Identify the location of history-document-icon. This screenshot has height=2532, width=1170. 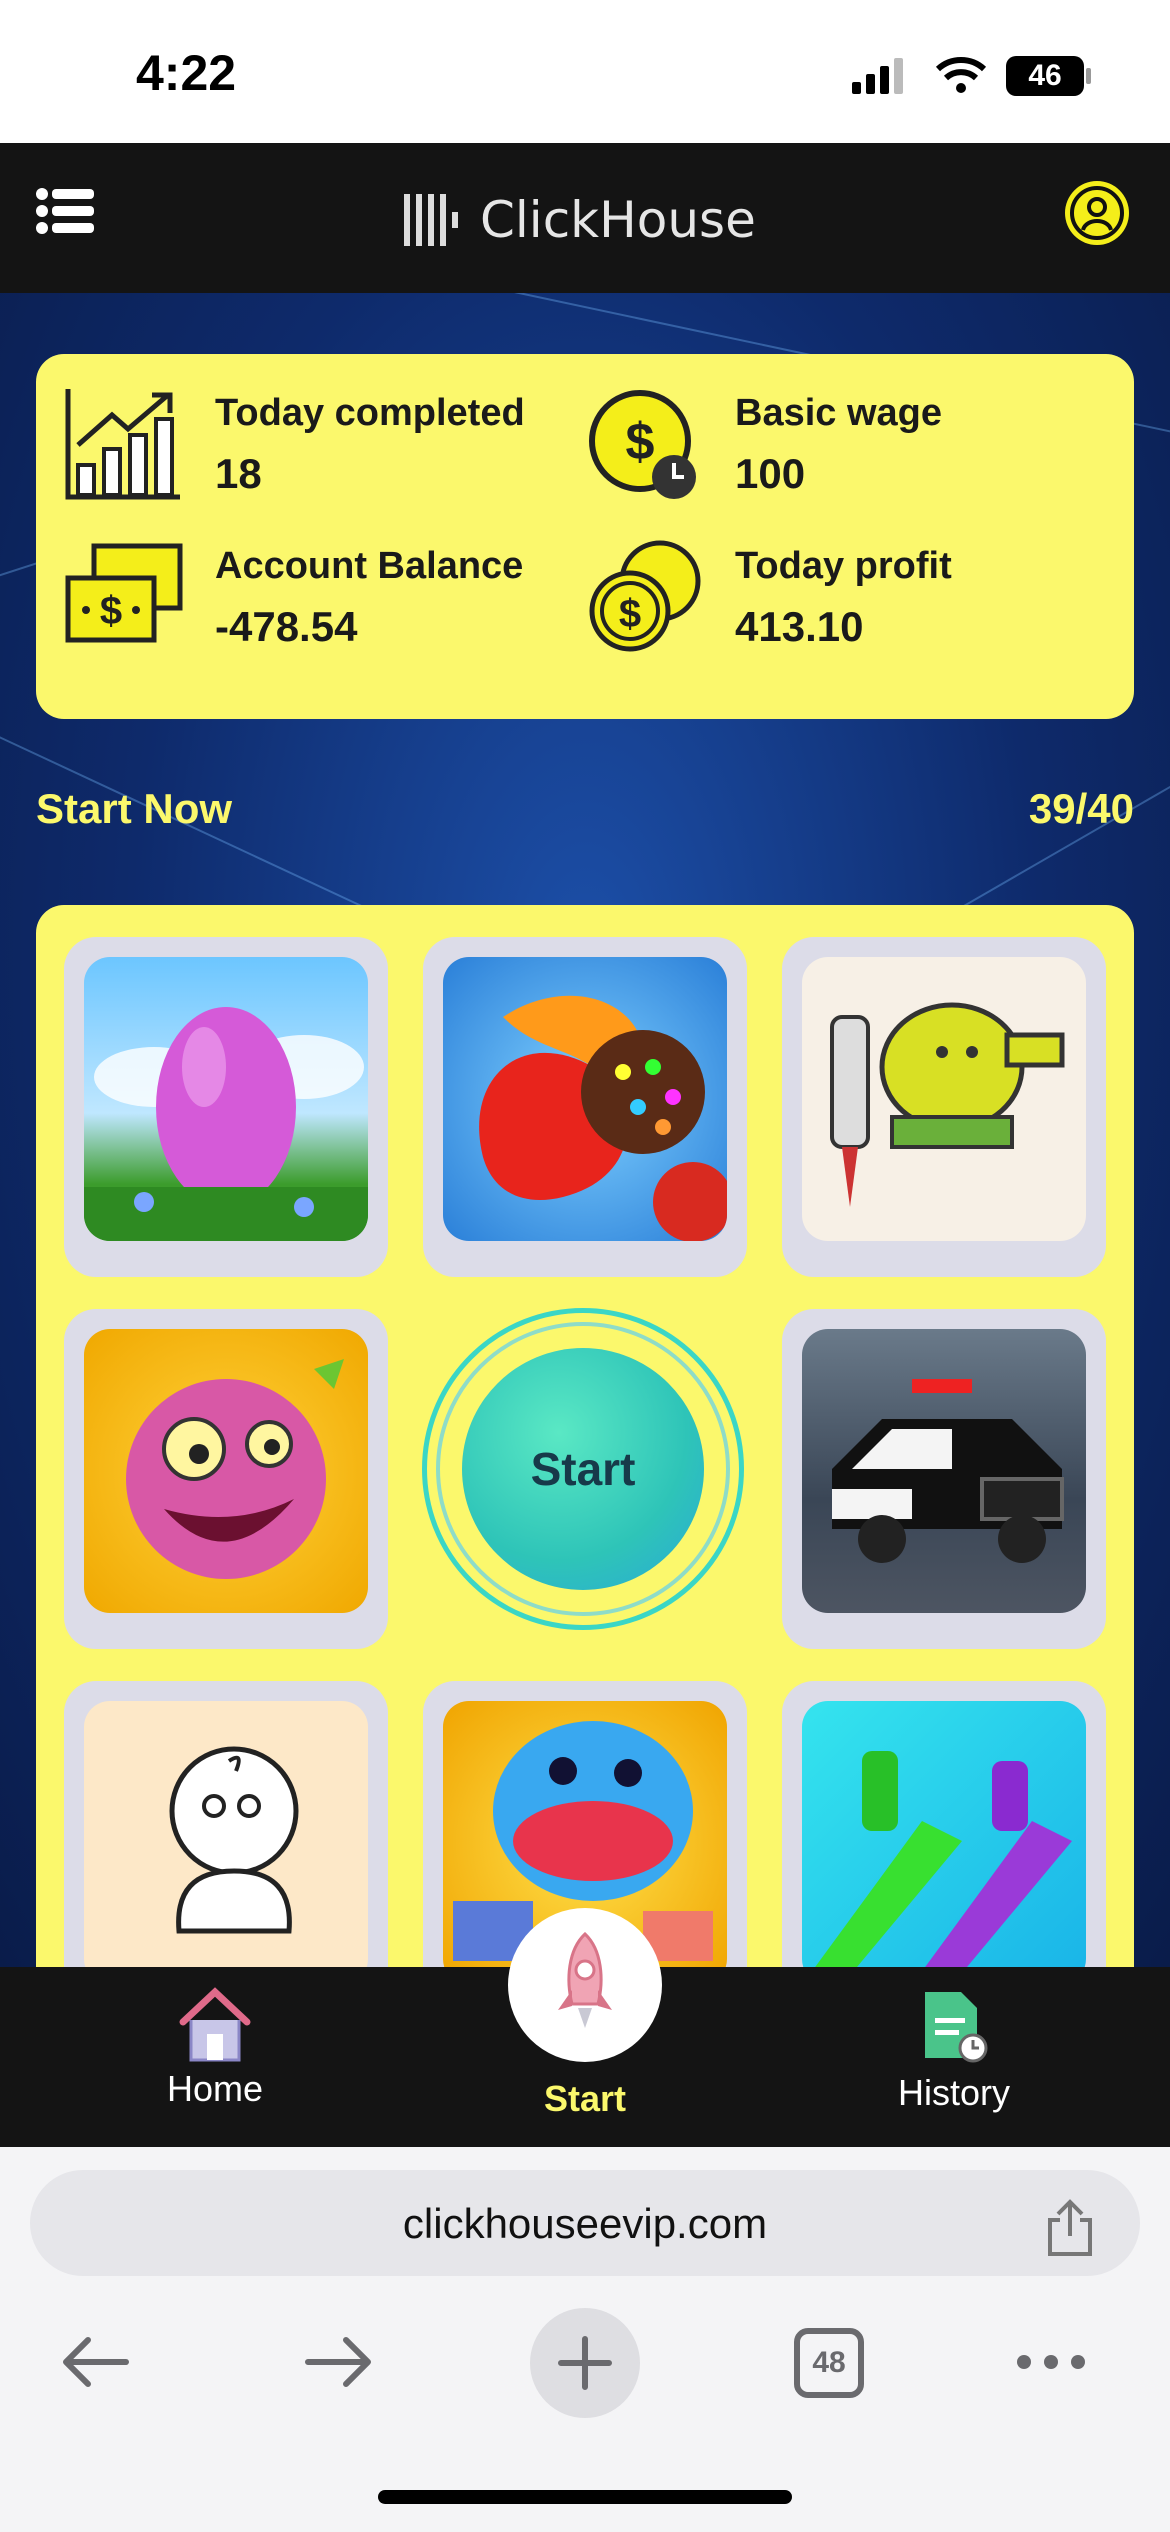
(956, 2027).